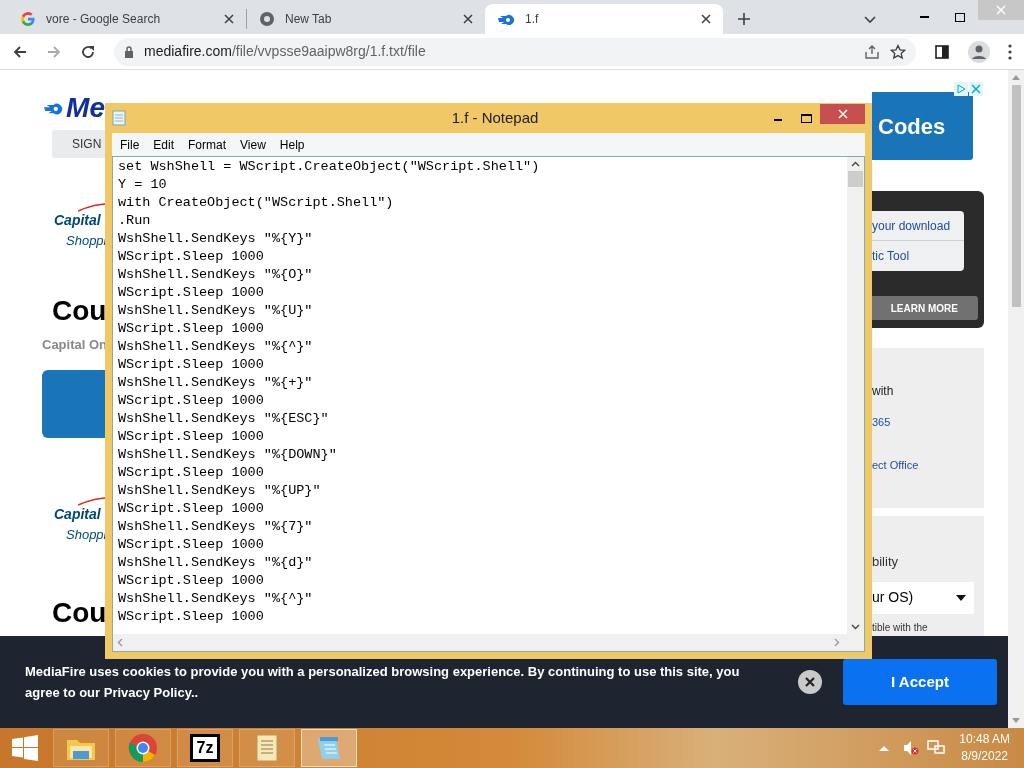  Describe the element at coordinates (942, 51) in the screenshot. I see `side-panel-icon` at that location.